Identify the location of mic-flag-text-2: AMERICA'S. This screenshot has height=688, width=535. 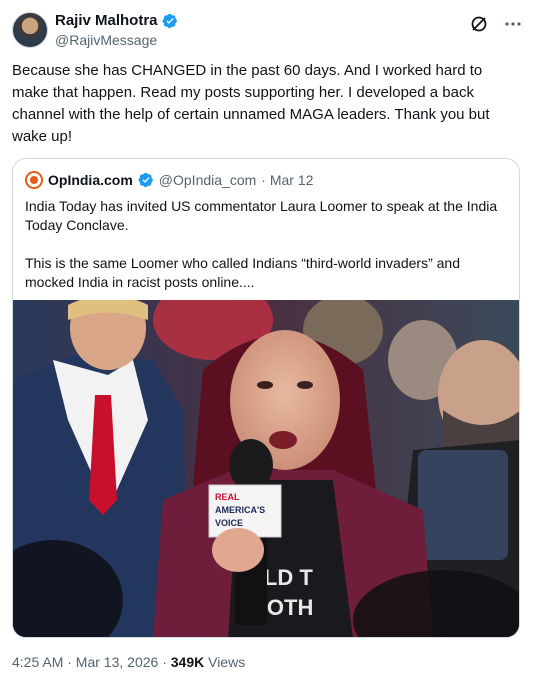
(240, 510).